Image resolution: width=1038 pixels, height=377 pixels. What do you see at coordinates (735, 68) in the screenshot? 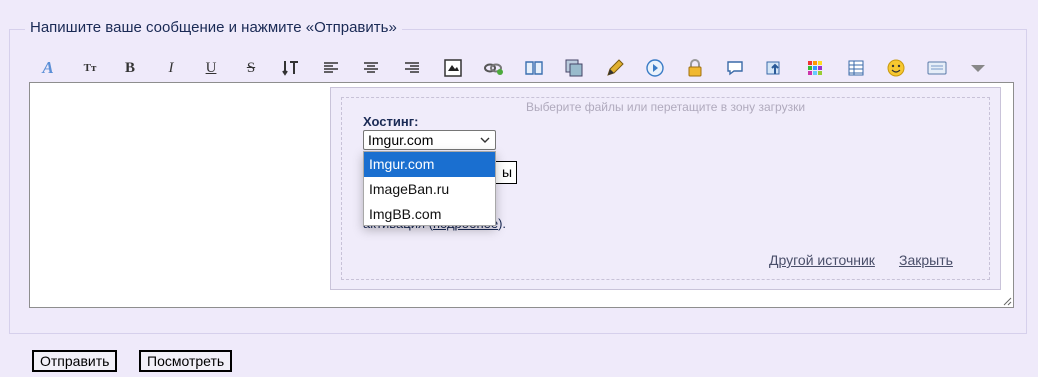
I see `speech-bubble-icon` at bounding box center [735, 68].